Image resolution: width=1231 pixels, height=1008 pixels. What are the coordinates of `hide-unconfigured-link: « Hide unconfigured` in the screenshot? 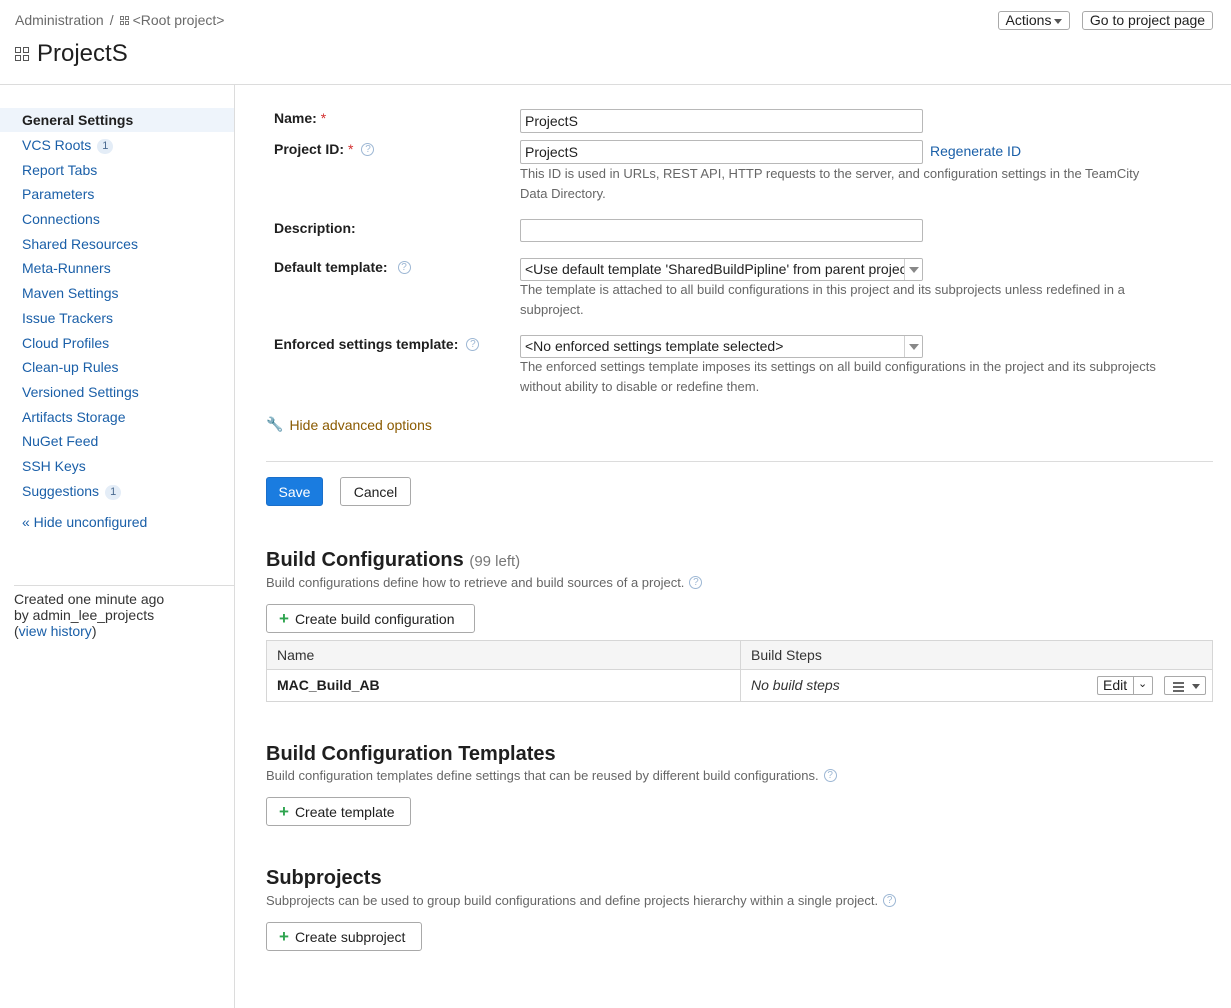 It's located at (117, 522).